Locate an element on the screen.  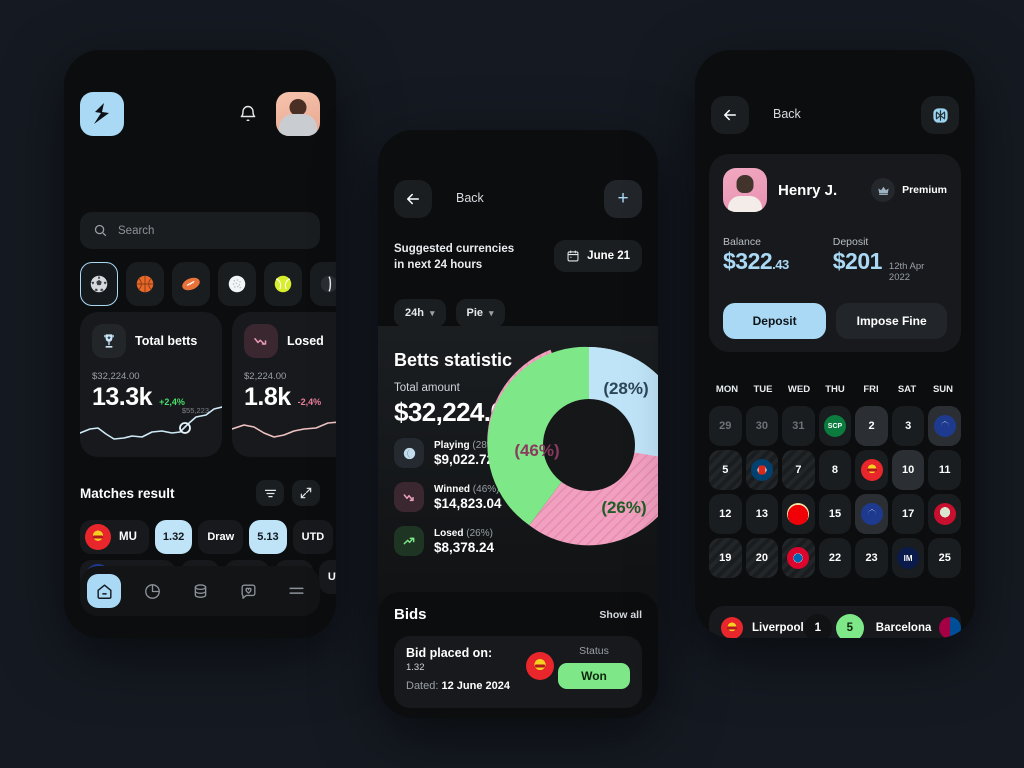
calendar-cell: 25 is located at coordinates (944, 558).